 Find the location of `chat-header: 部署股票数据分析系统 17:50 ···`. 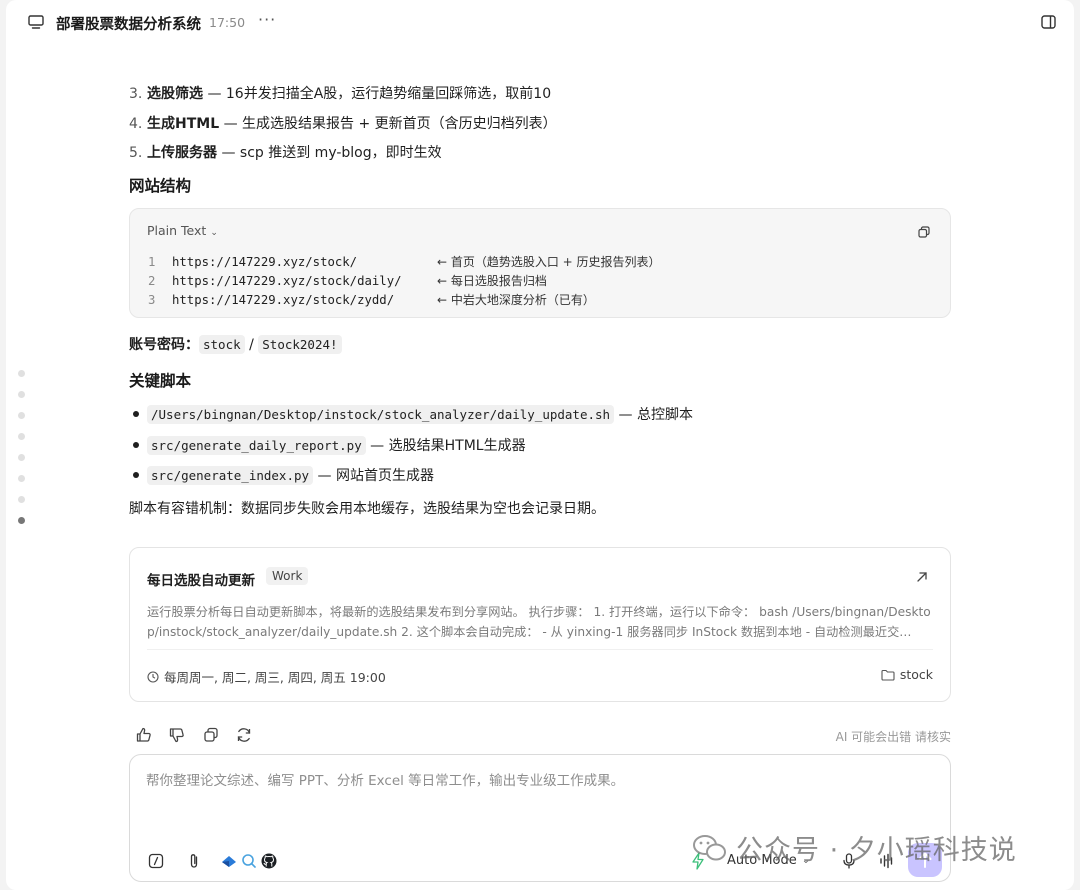

chat-header: 部署股票数据分析系统 17:50 ··· is located at coordinates (540, 23).